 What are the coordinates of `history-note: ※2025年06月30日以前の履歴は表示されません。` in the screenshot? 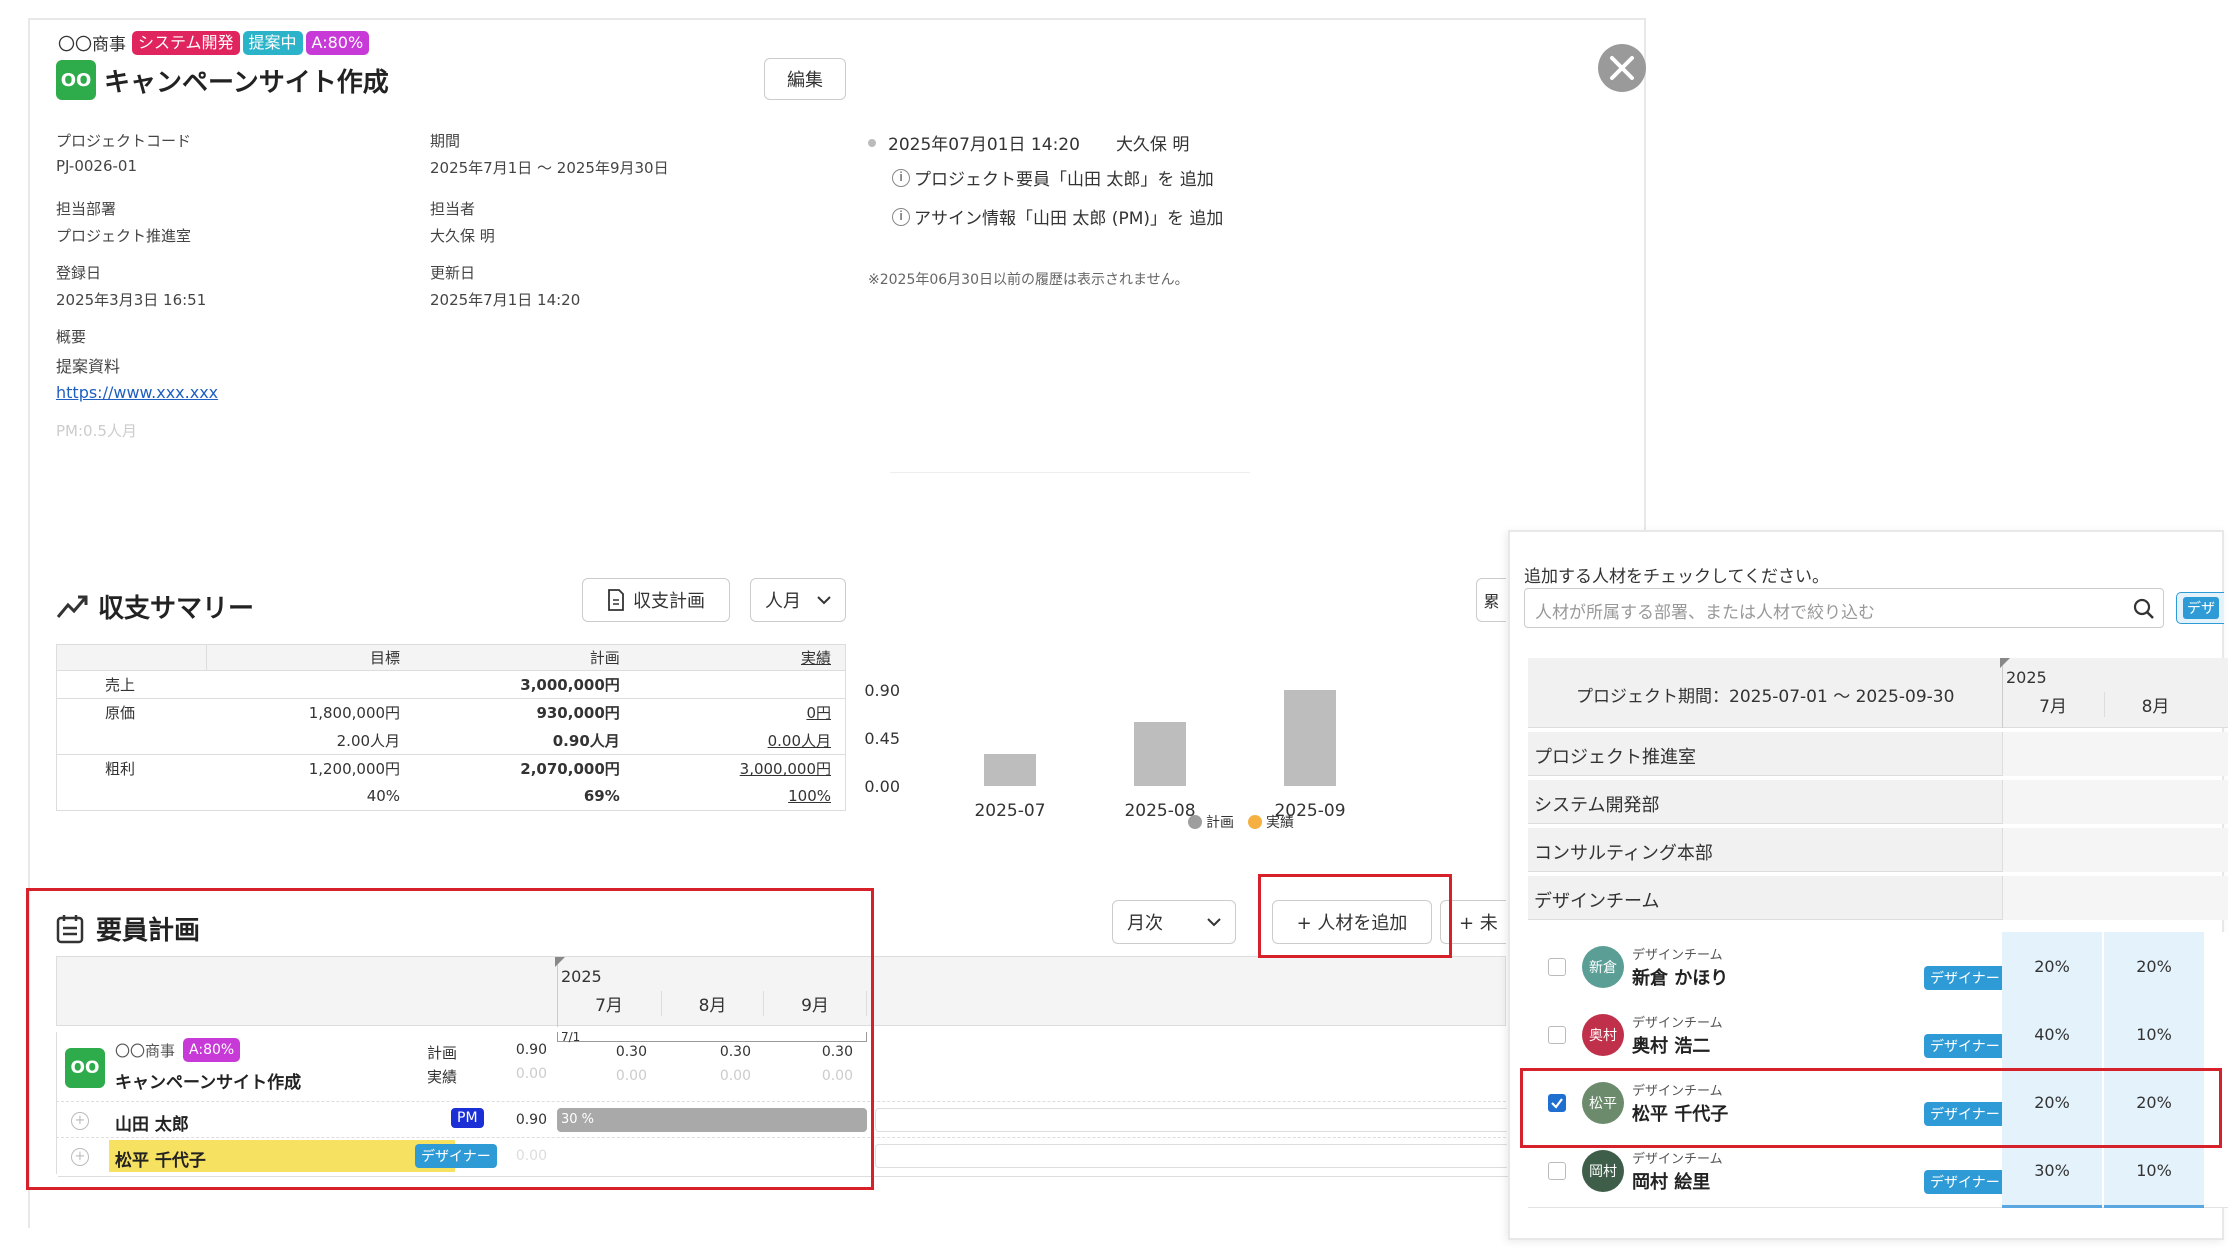 It's located at (1028, 280).